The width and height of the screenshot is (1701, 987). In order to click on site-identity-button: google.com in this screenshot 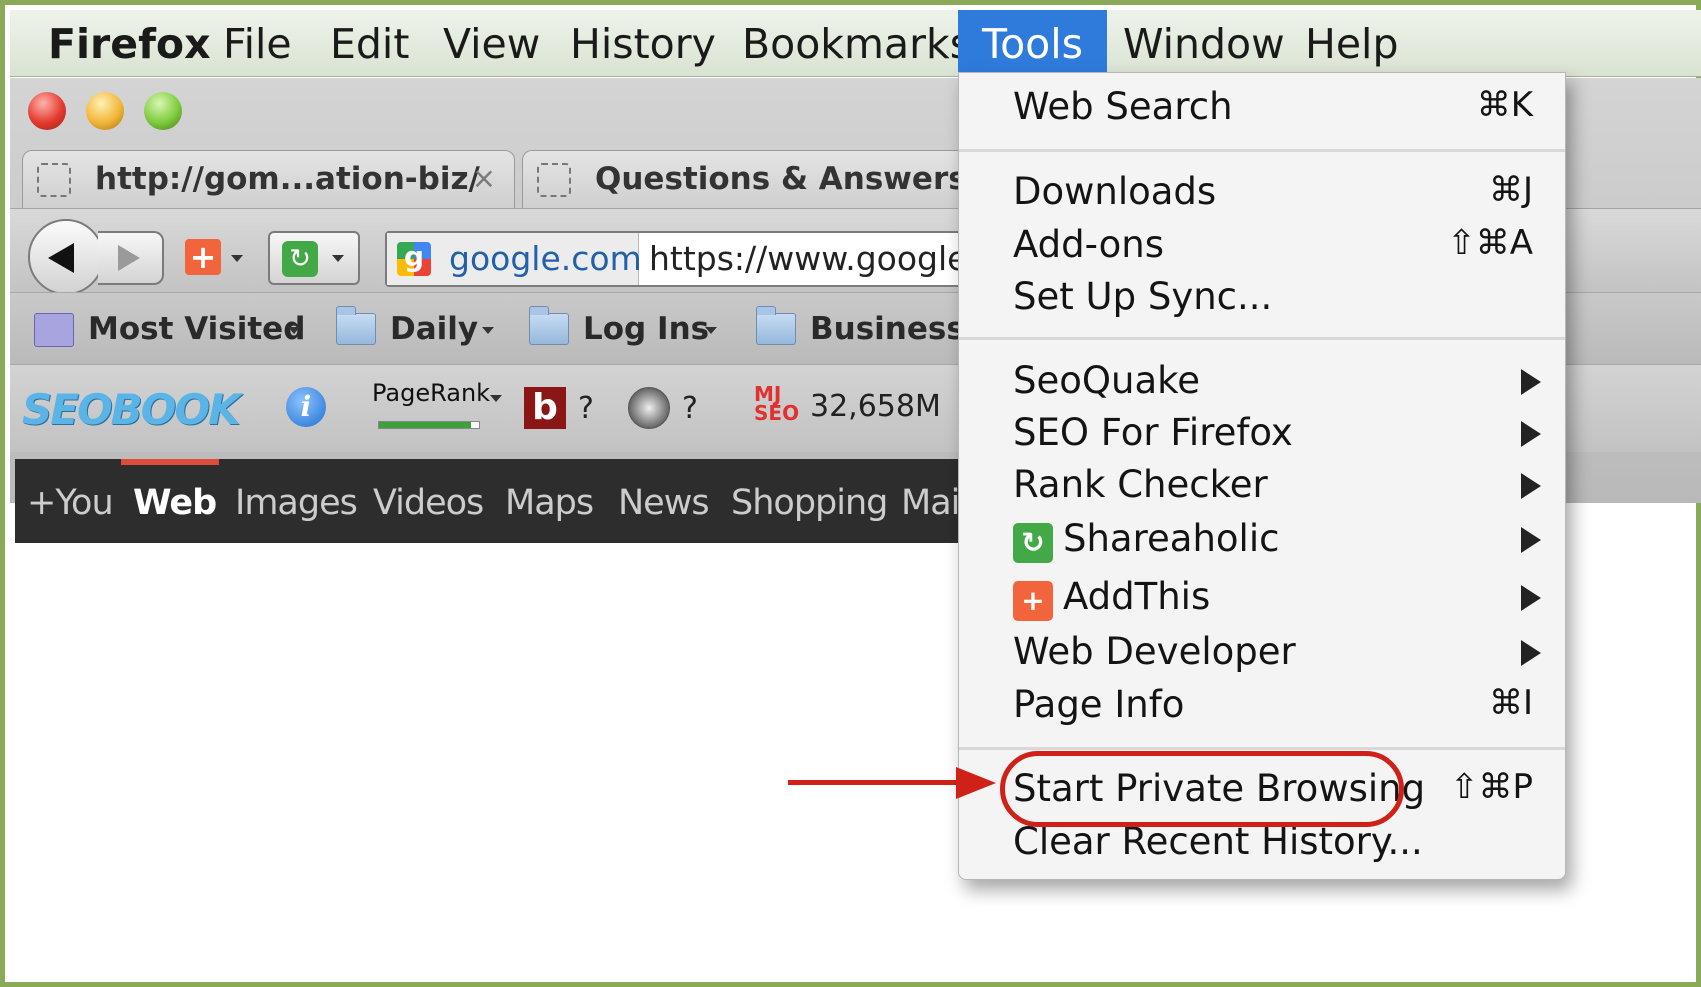, I will do `click(514, 259)`.